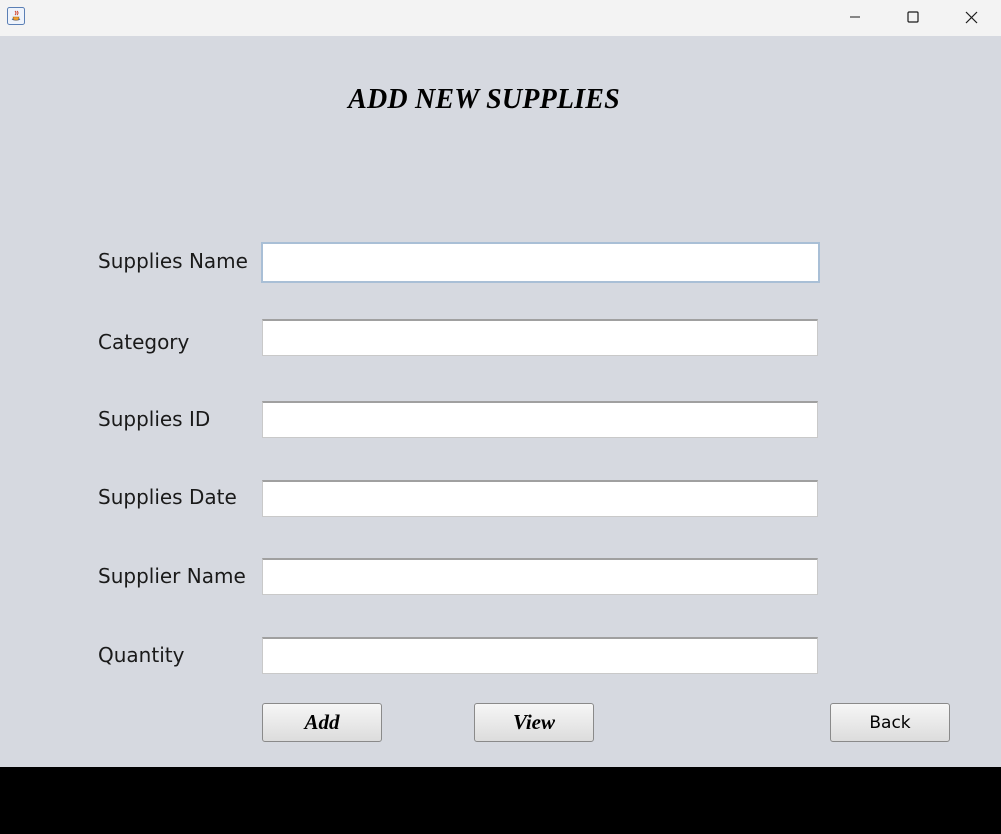 The width and height of the screenshot is (1001, 834). Describe the element at coordinates (890, 722) in the screenshot. I see `back-button: Back` at that location.